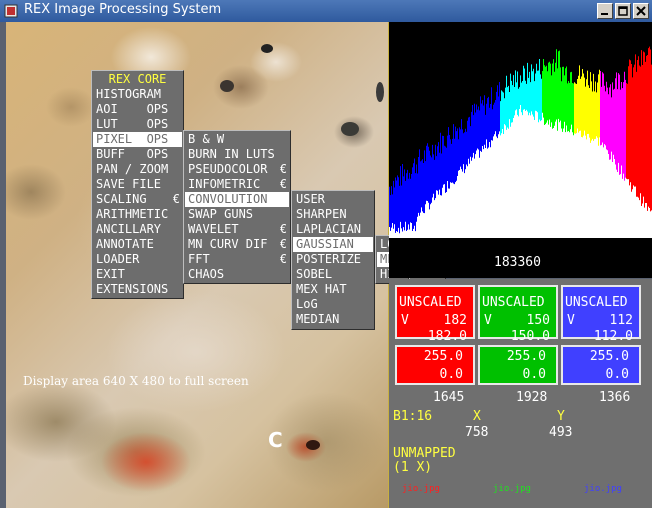  Describe the element at coordinates (237, 259) in the screenshot. I see `menu-item-fft: FFT €` at that location.